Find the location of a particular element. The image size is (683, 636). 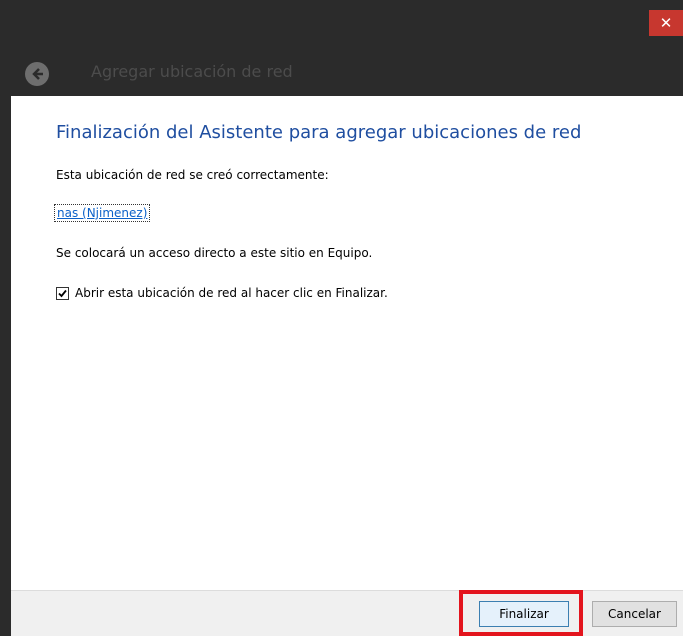

network-location-link: nas (Njimenez) is located at coordinates (102, 213).